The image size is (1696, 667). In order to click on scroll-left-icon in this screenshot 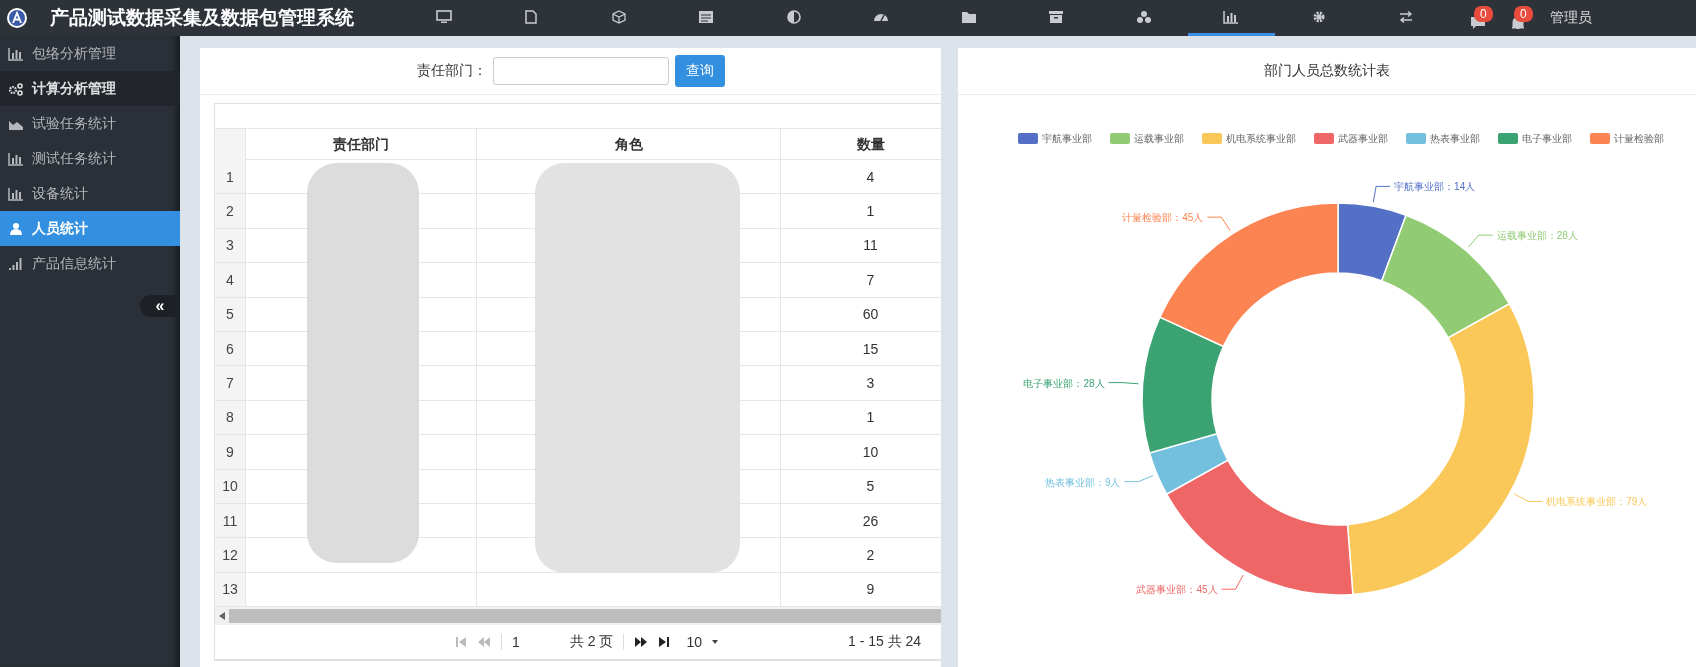, I will do `click(222, 616)`.